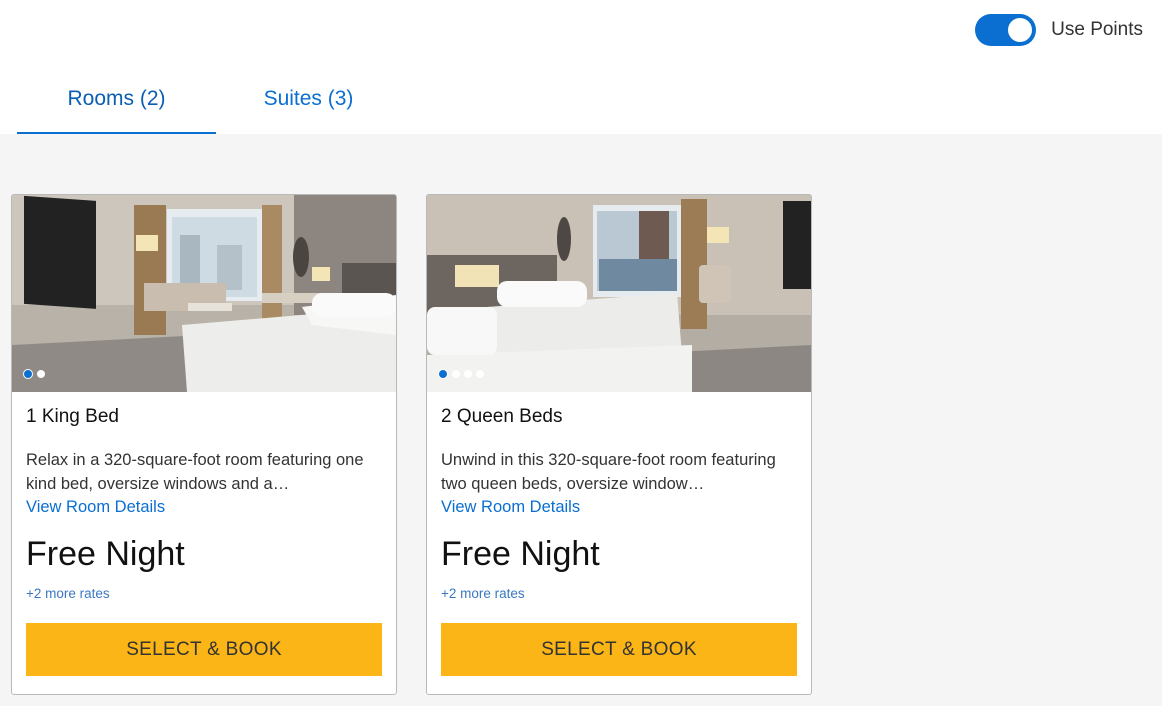 This screenshot has width=1162, height=706. What do you see at coordinates (308, 102) in the screenshot?
I see `tab-suites: Suites (3)` at bounding box center [308, 102].